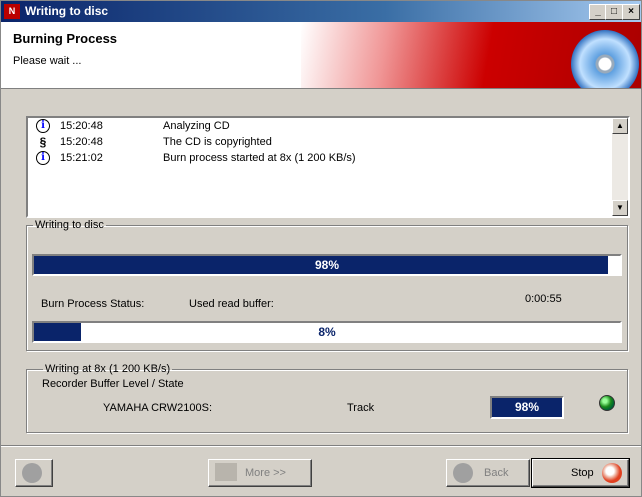  Describe the element at coordinates (226, 472) in the screenshot. I see `monitor-icon` at that location.